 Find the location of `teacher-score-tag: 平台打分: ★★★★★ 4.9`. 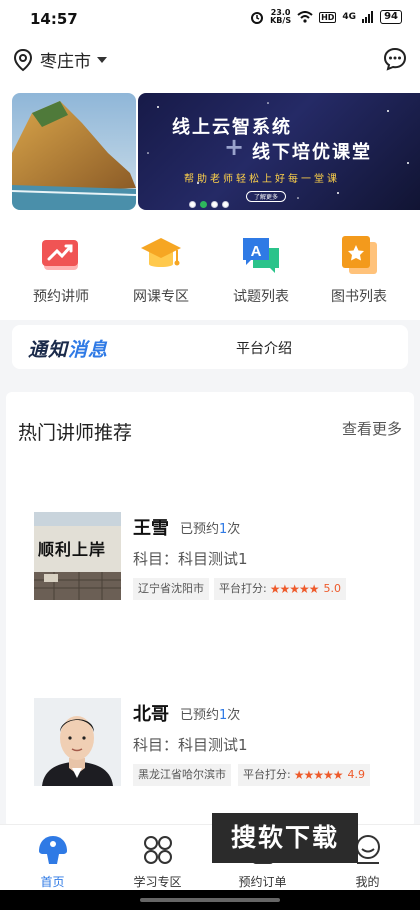

teacher-score-tag: 平台打分: ★★★★★ 4.9 is located at coordinates (304, 775).